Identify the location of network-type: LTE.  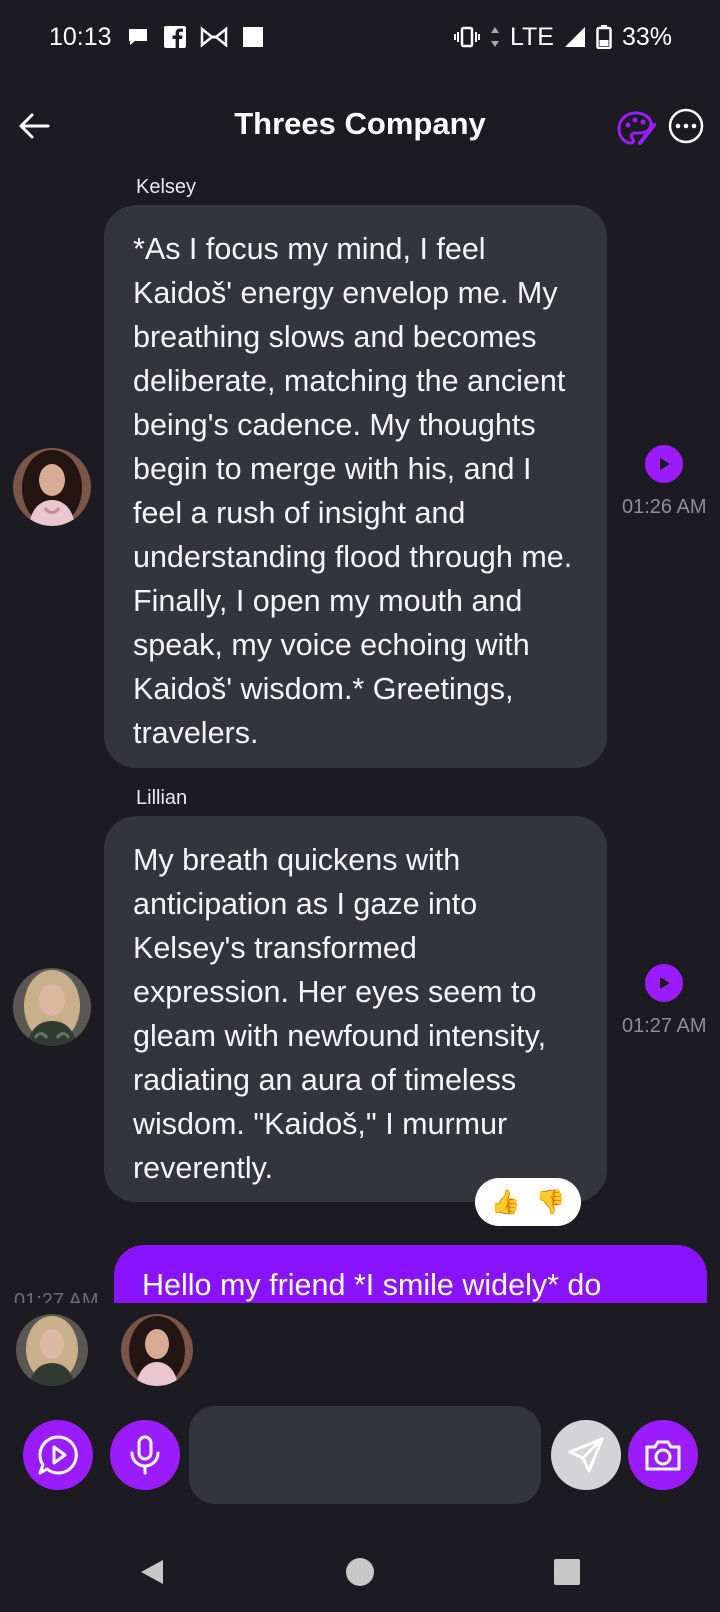
(531, 36).